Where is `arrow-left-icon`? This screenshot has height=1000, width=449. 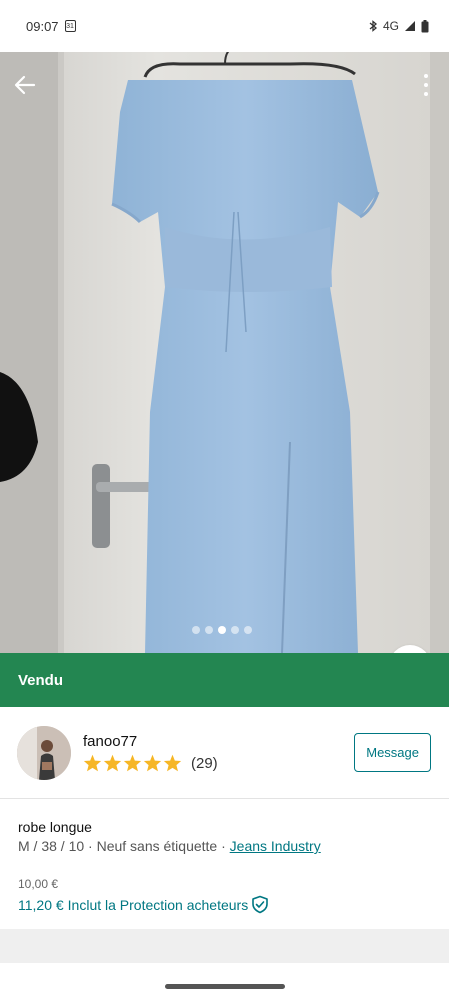
arrow-left-icon is located at coordinates (25, 85).